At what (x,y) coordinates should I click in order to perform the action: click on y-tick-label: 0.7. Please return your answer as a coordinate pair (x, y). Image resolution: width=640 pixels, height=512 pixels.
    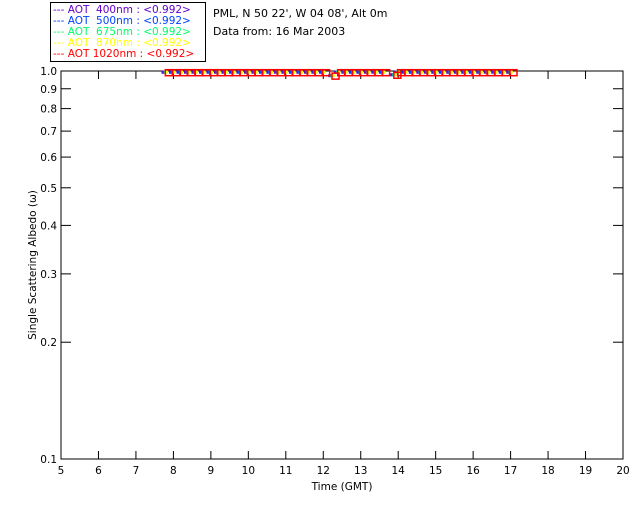
    Looking at the image, I should click on (48, 132).